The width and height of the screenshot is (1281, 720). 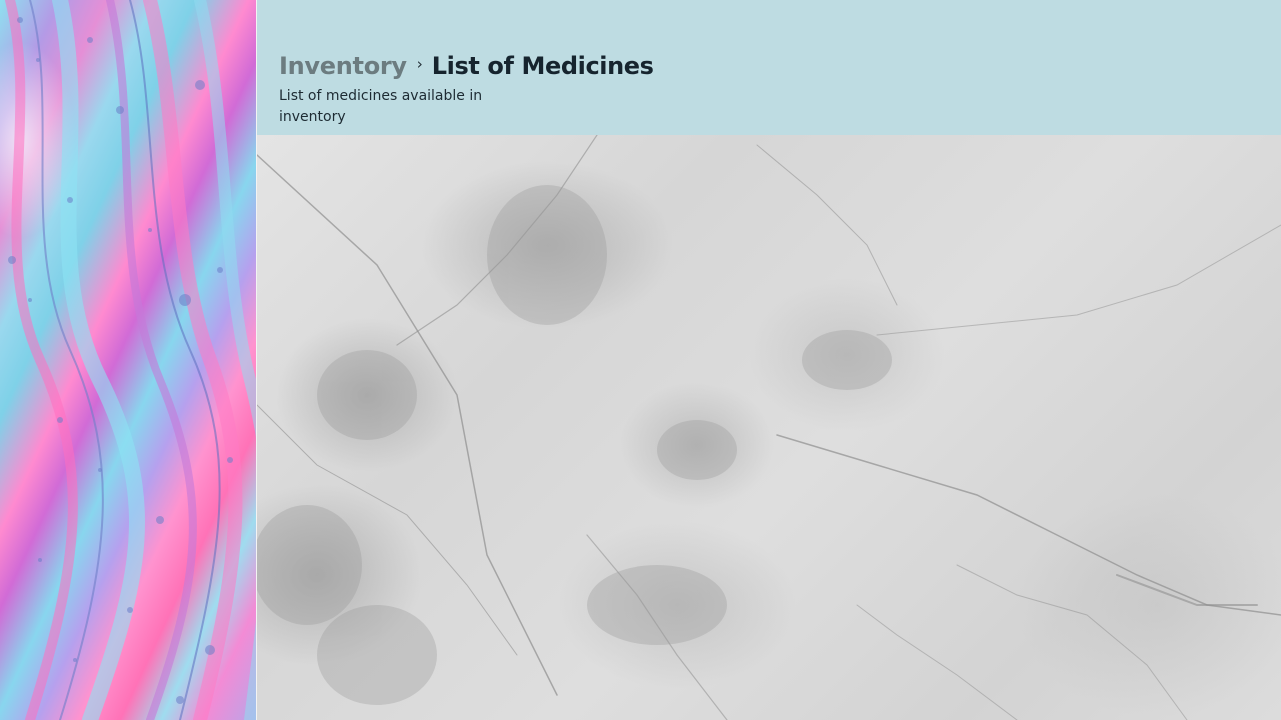 What do you see at coordinates (381, 106) in the screenshot?
I see `page-subtitle: List of medicines available in inventory` at bounding box center [381, 106].